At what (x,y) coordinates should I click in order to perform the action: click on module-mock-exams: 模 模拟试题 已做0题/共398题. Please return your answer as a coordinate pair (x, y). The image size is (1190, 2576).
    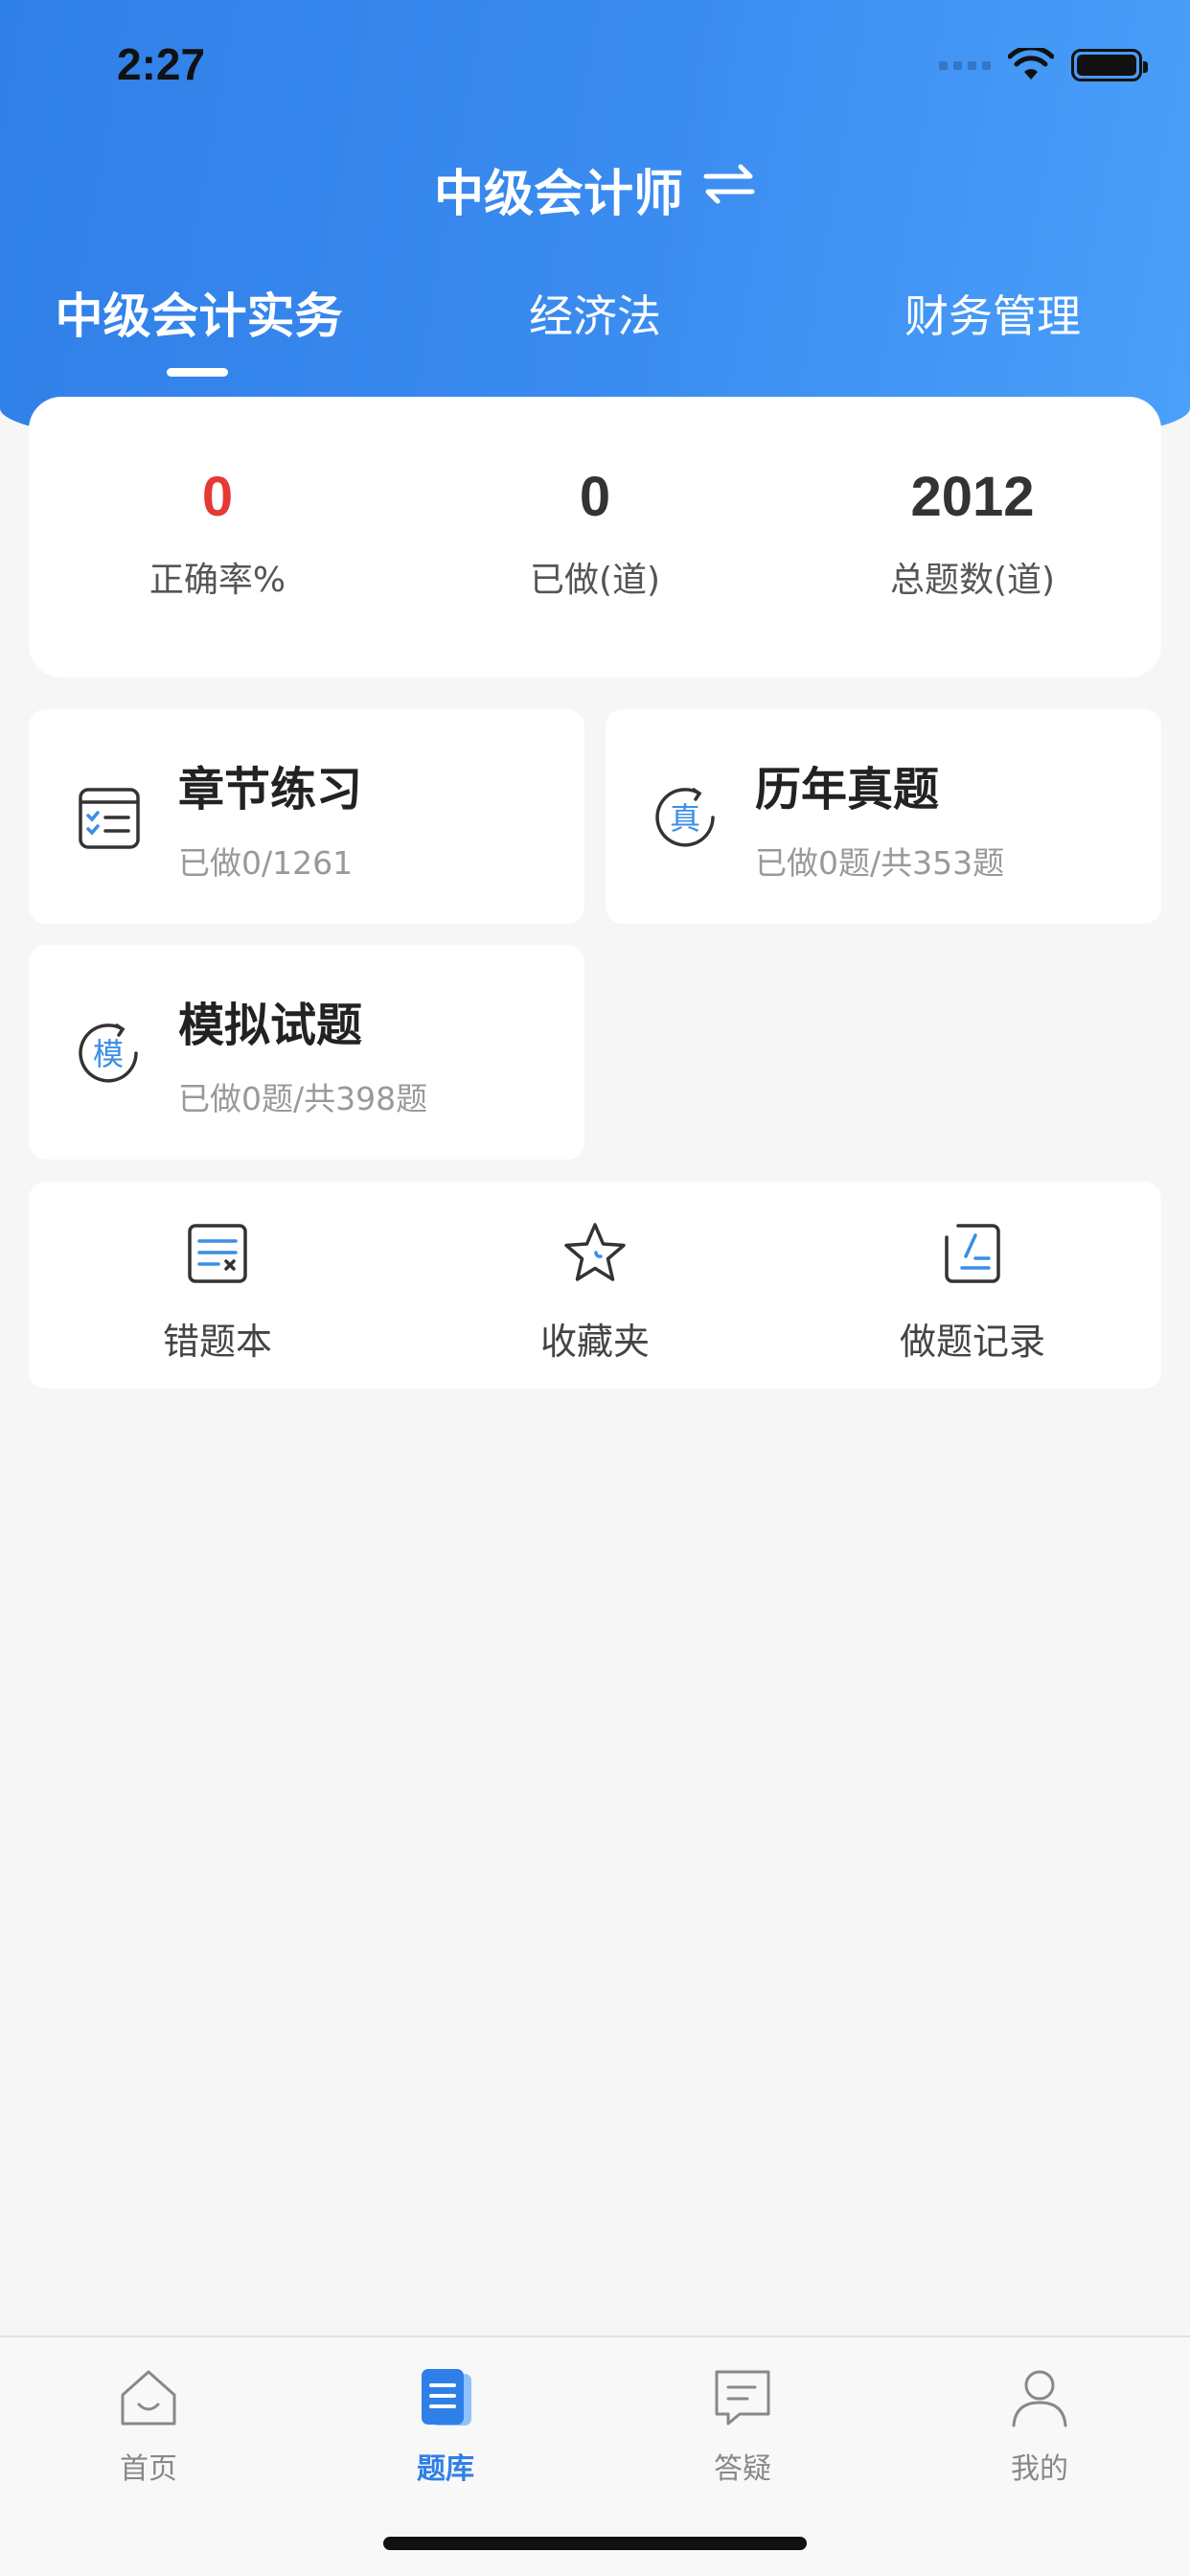
    Looking at the image, I should click on (307, 1052).